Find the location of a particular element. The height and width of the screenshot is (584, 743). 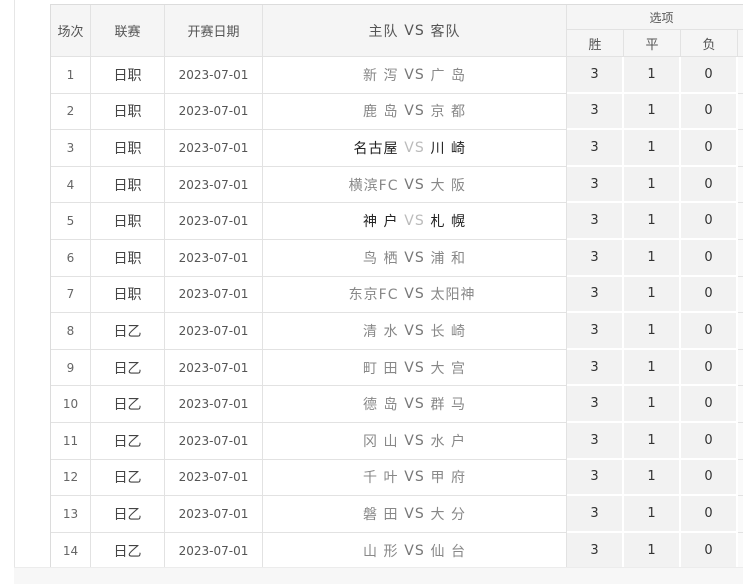

row-match: 神 户 VS 札 幌 is located at coordinates (415, 221).